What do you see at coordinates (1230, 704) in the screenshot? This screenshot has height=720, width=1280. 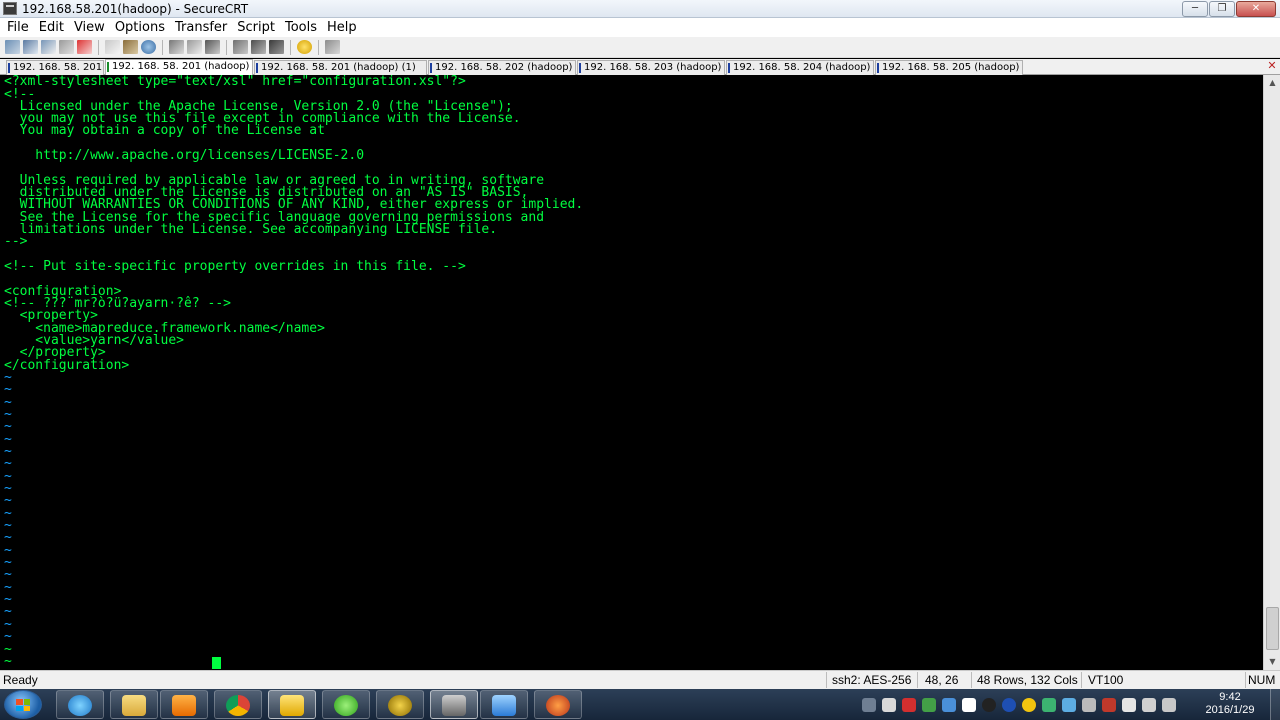 I see `taskbar-clock: 9:42 2016/1/29` at bounding box center [1230, 704].